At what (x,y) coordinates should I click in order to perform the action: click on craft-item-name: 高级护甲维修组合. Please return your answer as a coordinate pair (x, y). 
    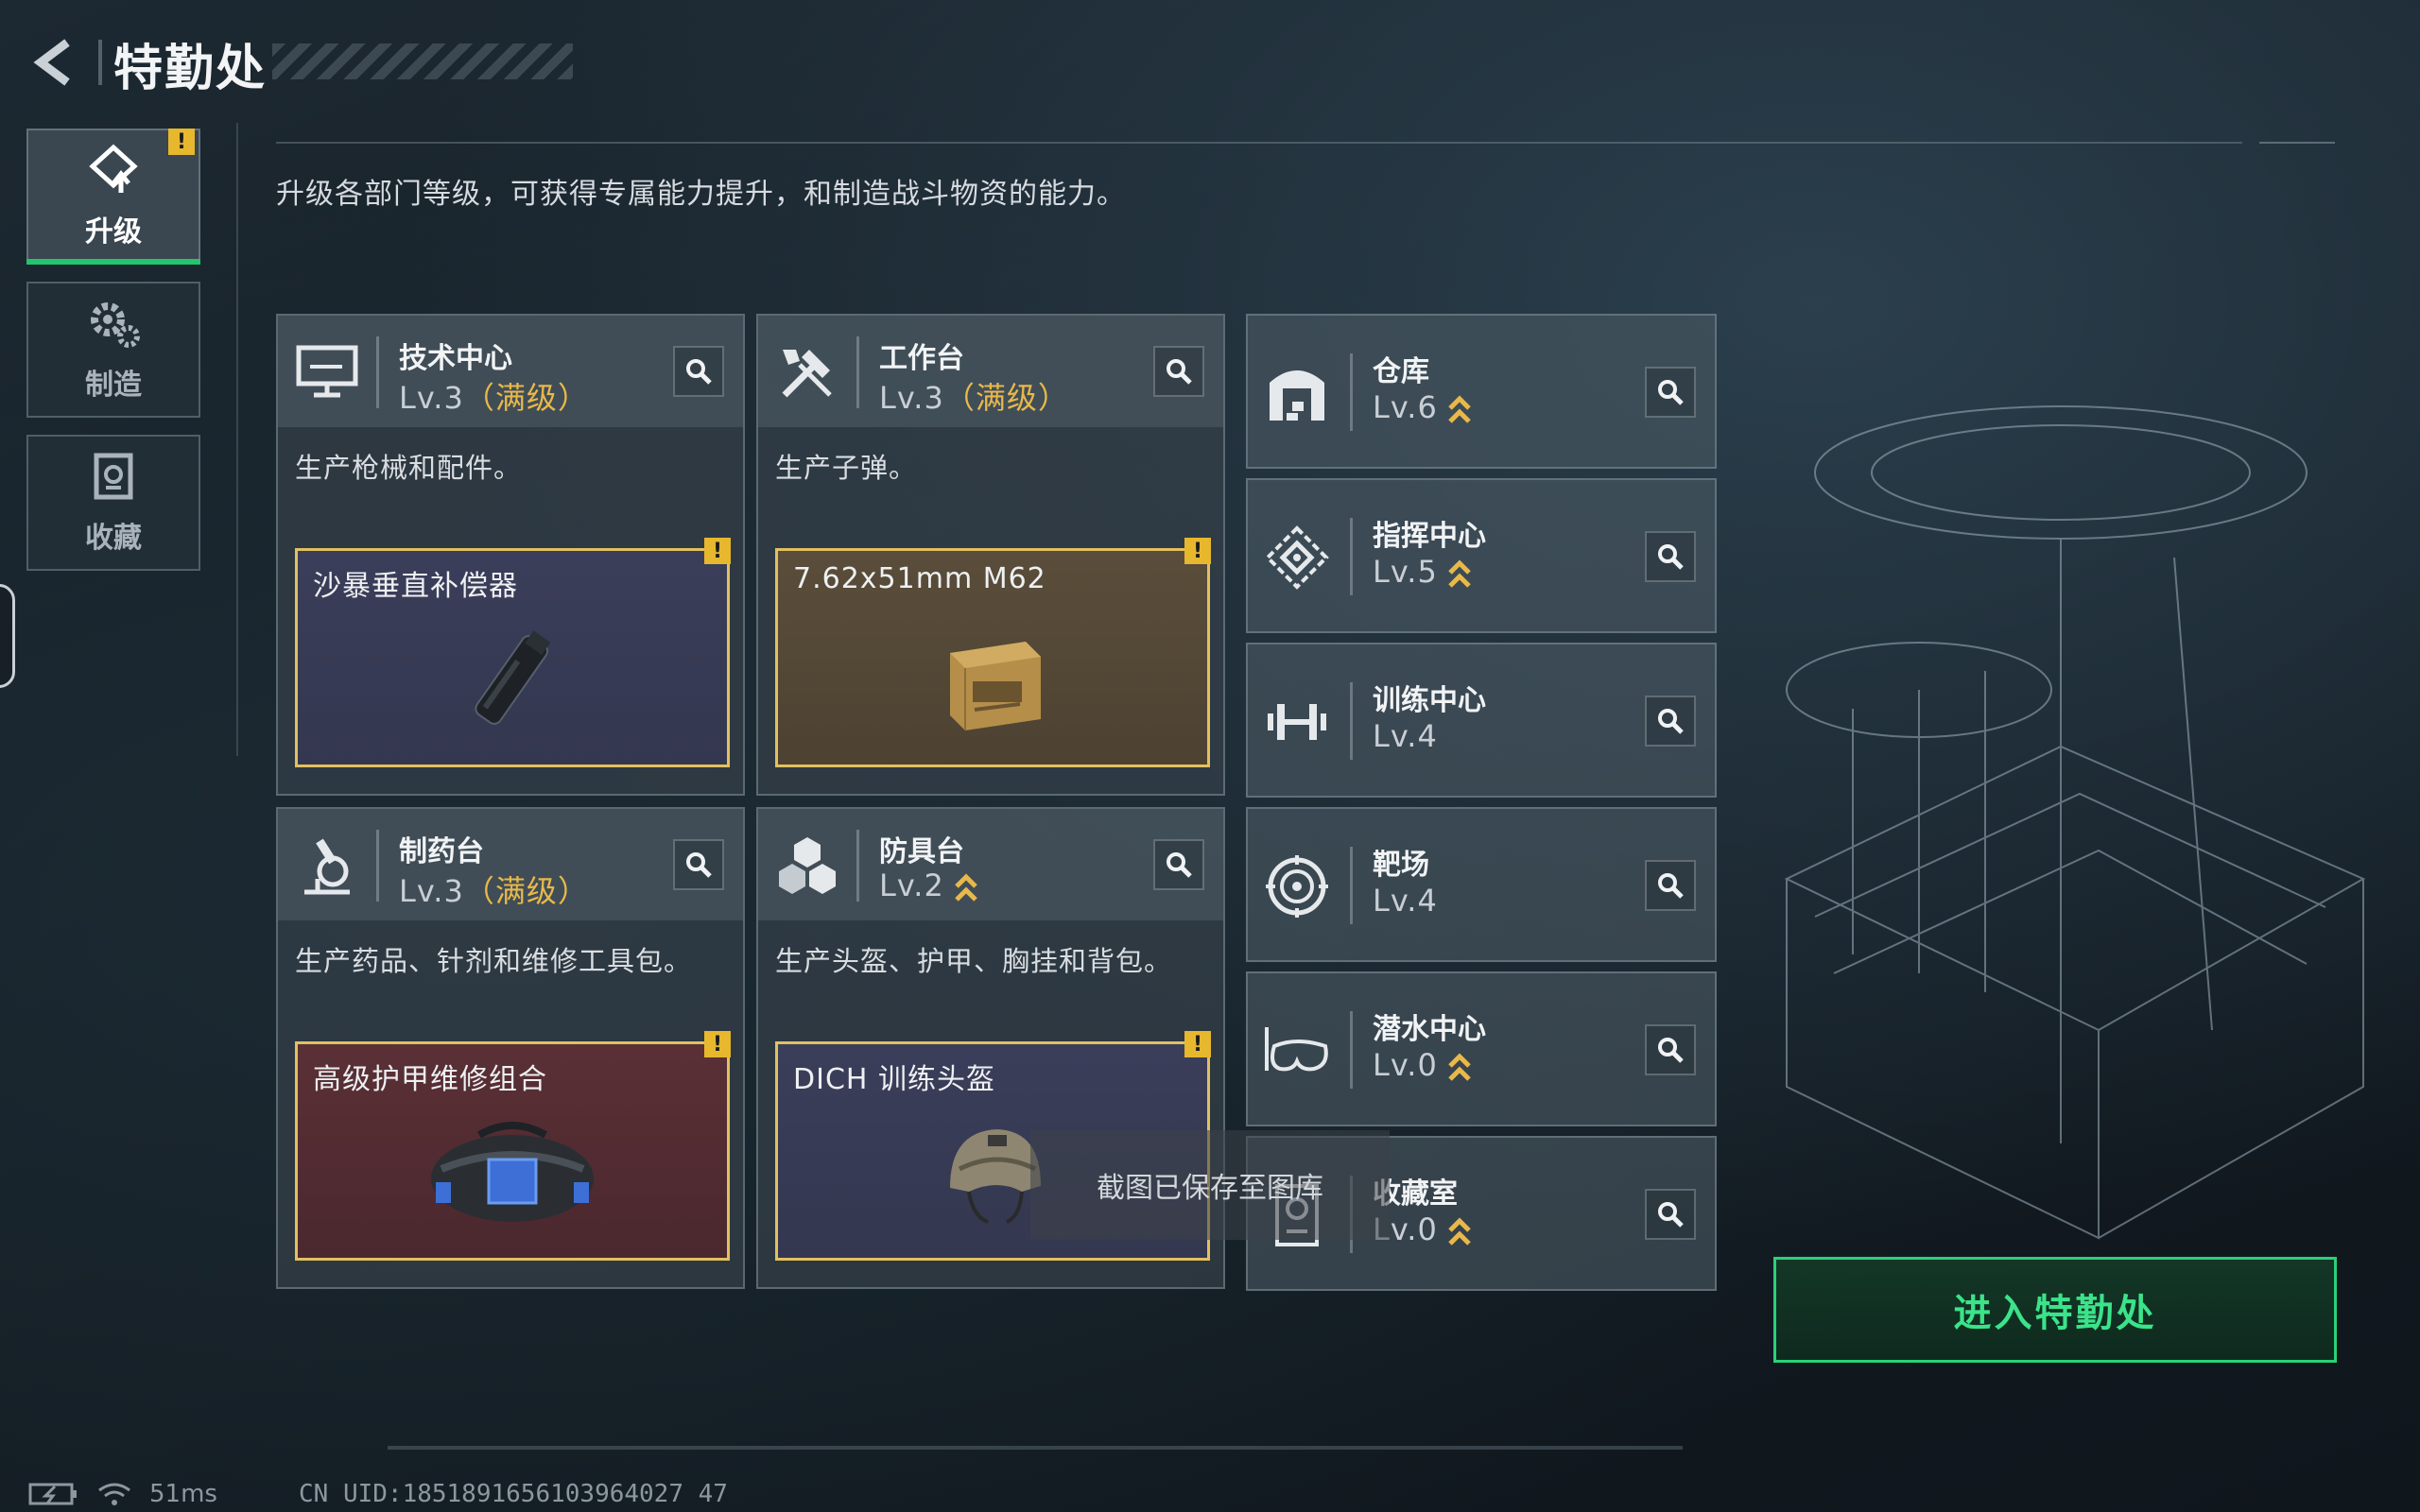
    Looking at the image, I should click on (430, 1079).